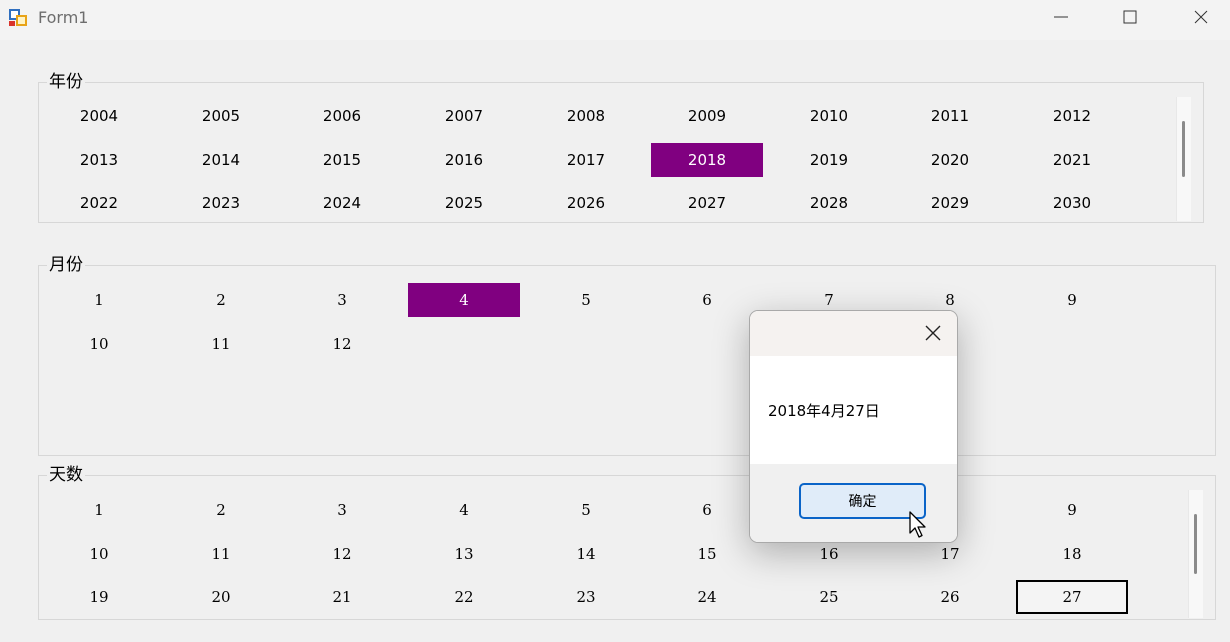 This screenshot has height=642, width=1230. What do you see at coordinates (99, 116) in the screenshot?
I see `year-item: 2004` at bounding box center [99, 116].